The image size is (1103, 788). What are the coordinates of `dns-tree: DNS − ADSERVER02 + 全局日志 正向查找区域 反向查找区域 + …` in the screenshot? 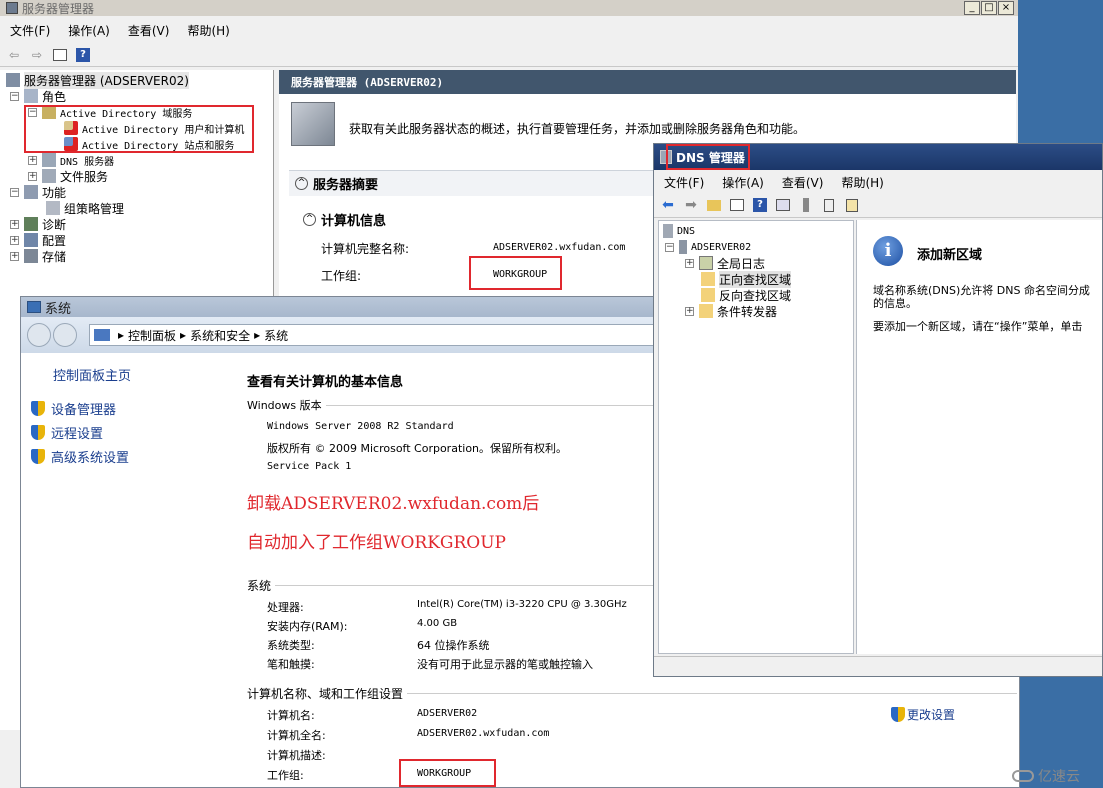 It's located at (756, 437).